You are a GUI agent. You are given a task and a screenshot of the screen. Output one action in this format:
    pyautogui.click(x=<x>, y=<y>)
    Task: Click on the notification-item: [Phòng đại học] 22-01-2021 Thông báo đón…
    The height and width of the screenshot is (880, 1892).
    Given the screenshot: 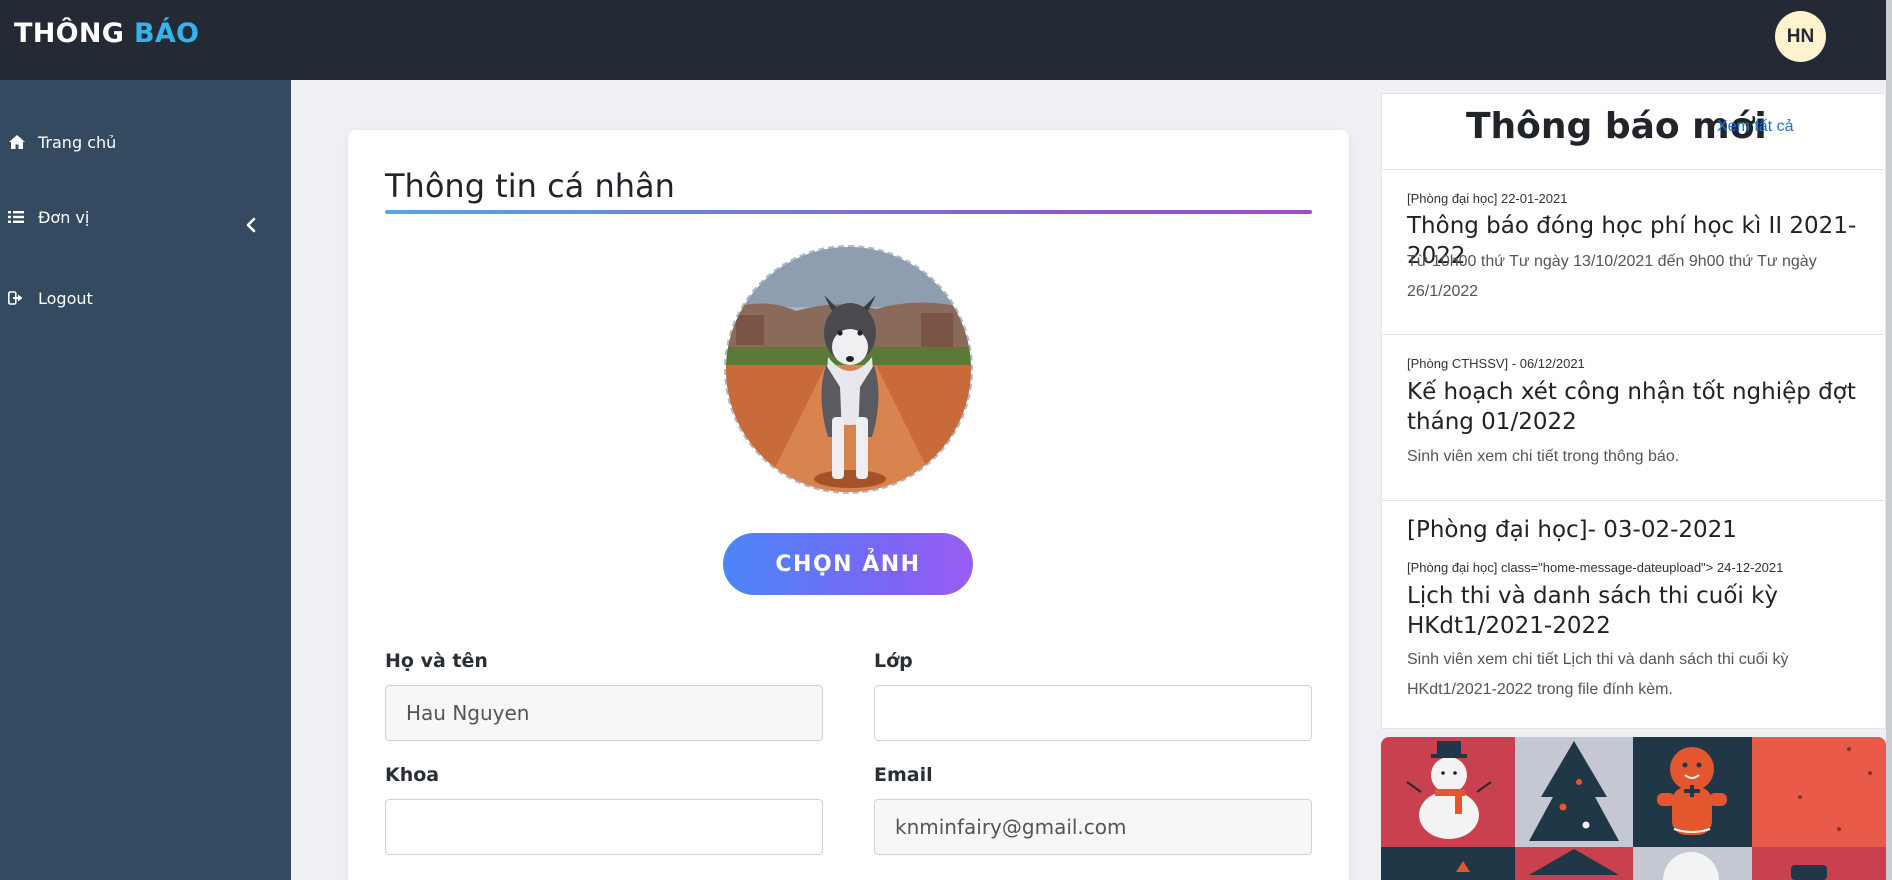 What is the action you would take?
    pyautogui.click(x=1634, y=252)
    